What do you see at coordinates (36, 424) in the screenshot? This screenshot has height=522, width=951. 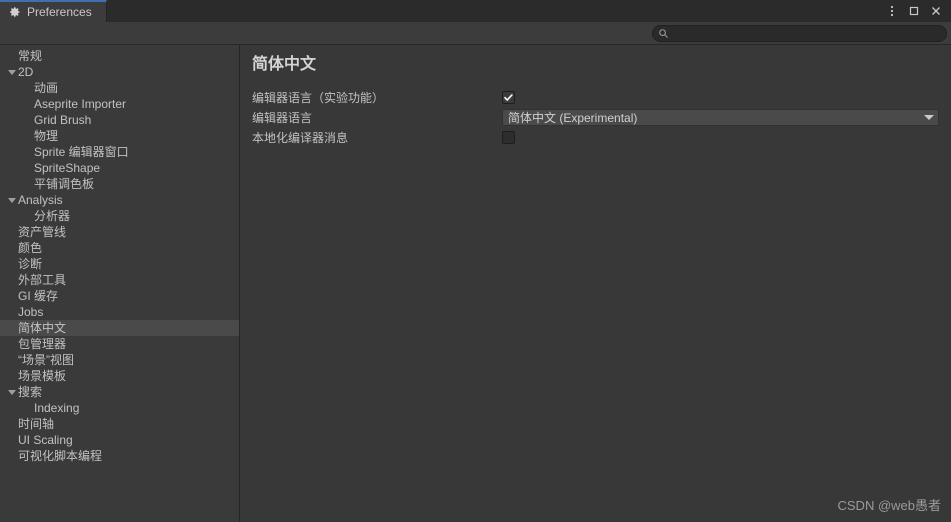 I see `sidebar-item-label: 时间轴` at bounding box center [36, 424].